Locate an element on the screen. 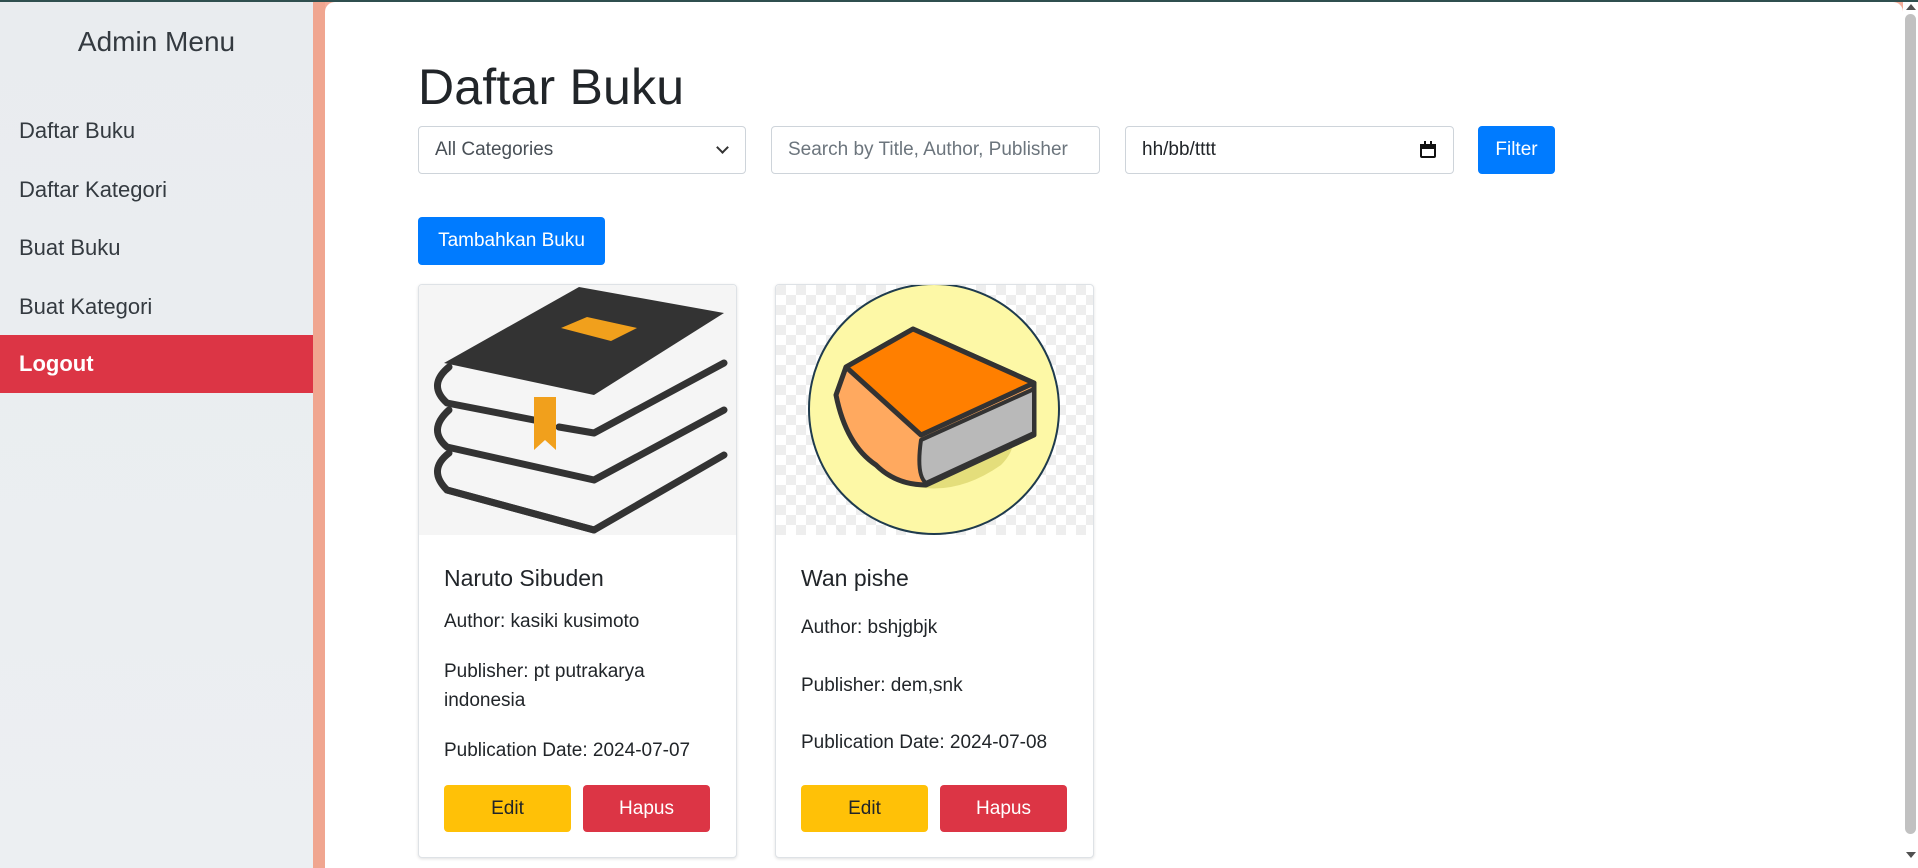 The image size is (1918, 868). sidebar-item-daftar-buku: Daftar Buku is located at coordinates (156, 131).